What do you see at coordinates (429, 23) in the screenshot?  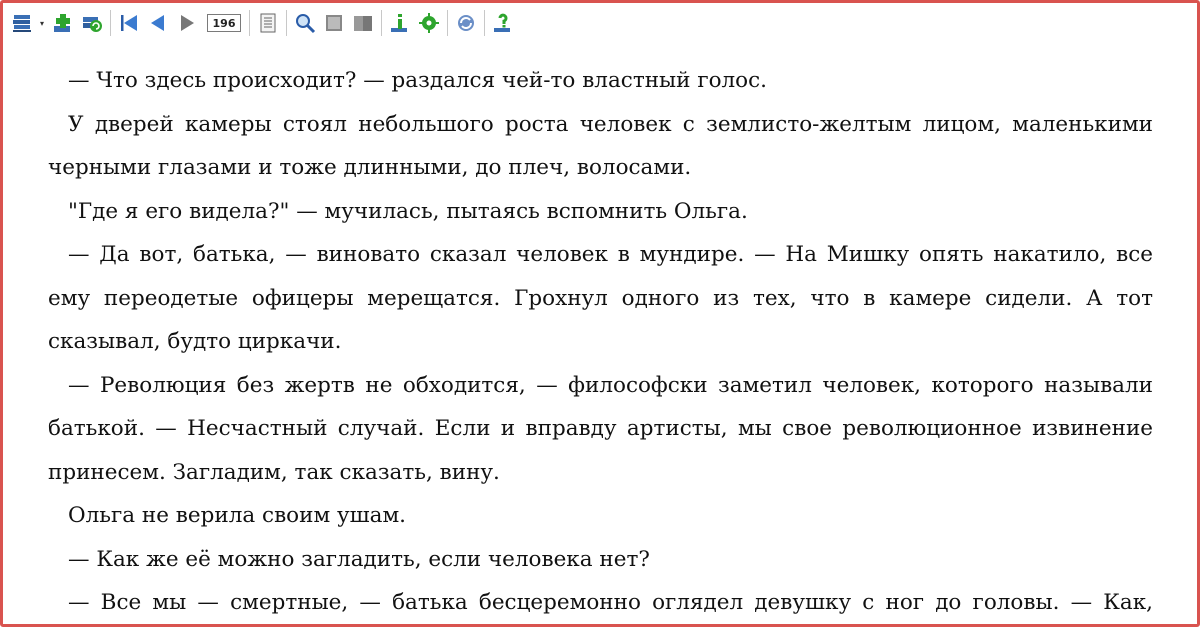 I see `settings-icon` at bounding box center [429, 23].